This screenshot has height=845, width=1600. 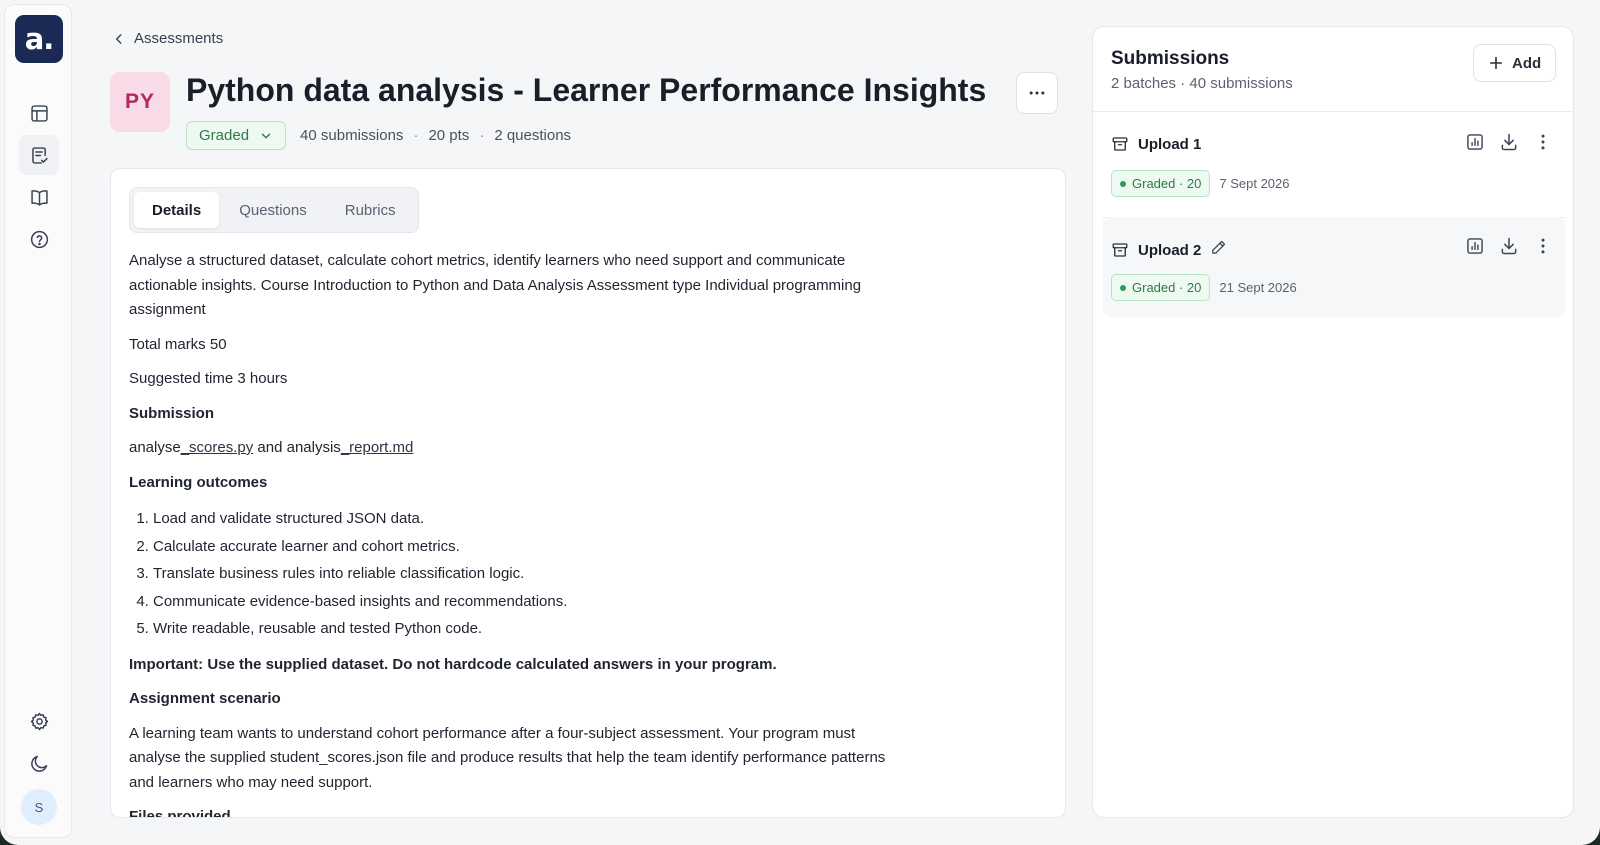 What do you see at coordinates (1334, 267) in the screenshot?
I see `batch-item: Upload 2 Graded · 20 21 Sept 2026` at bounding box center [1334, 267].